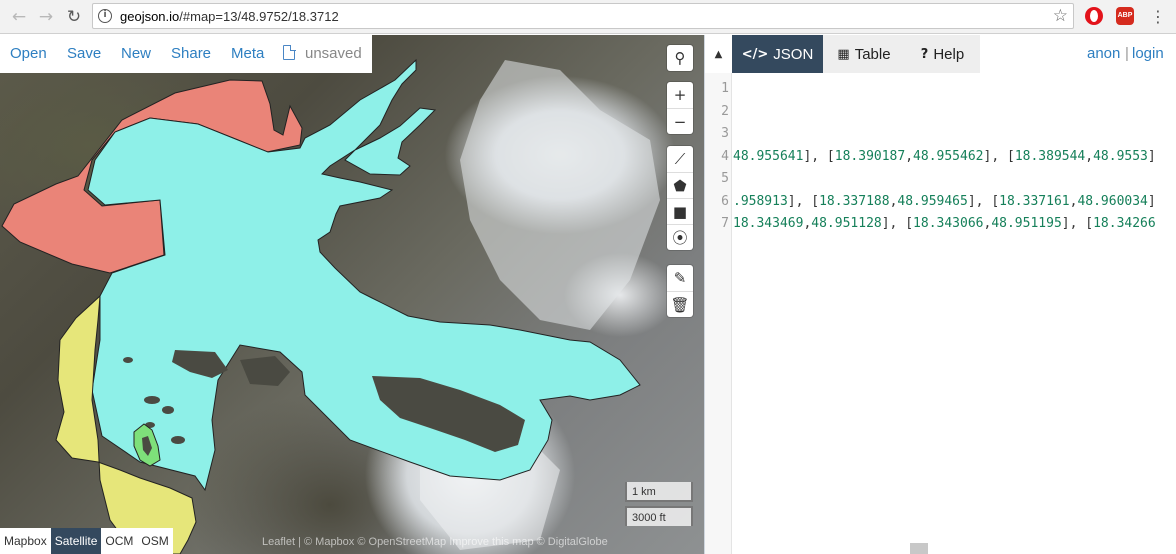 The width and height of the screenshot is (1176, 554). What do you see at coordinates (136, 53) in the screenshot?
I see `new-menu: New` at bounding box center [136, 53].